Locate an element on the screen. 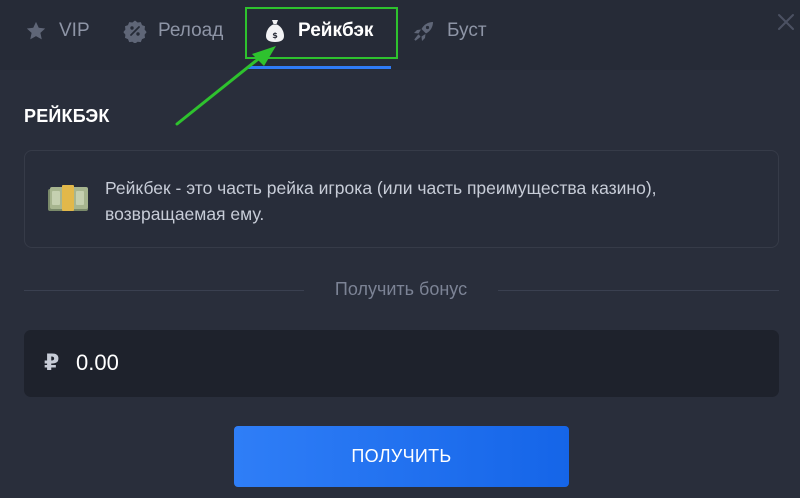  tab-boost: Буст is located at coordinates (449, 31).